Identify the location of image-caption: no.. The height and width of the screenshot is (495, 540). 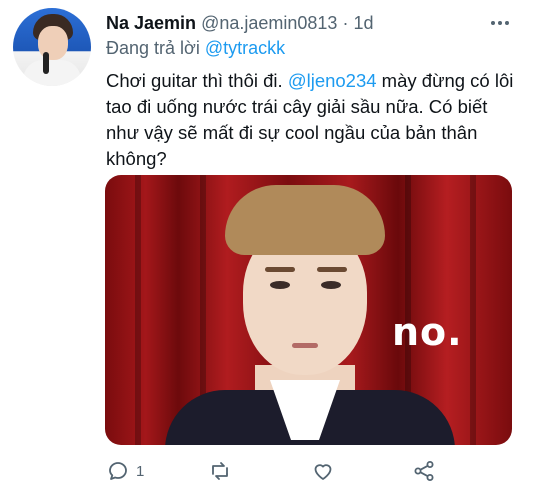
(427, 332).